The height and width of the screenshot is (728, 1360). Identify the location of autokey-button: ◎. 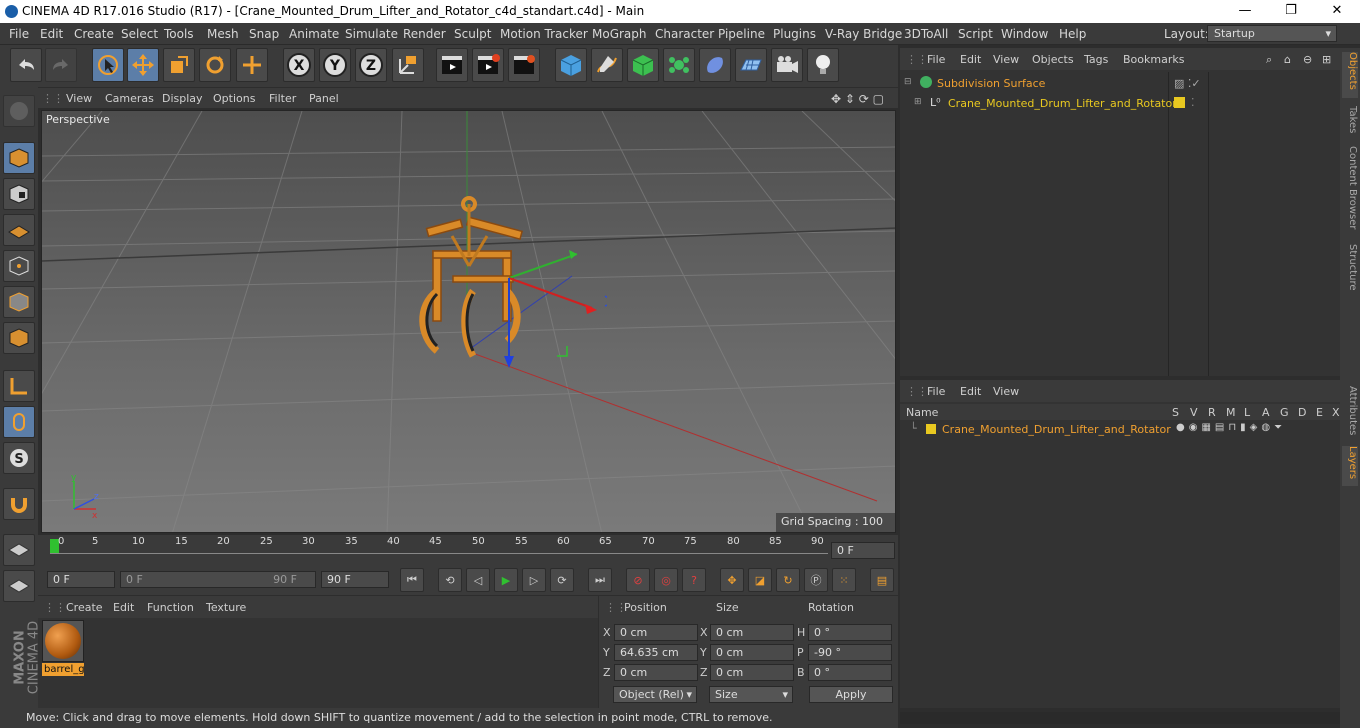
(666, 580).